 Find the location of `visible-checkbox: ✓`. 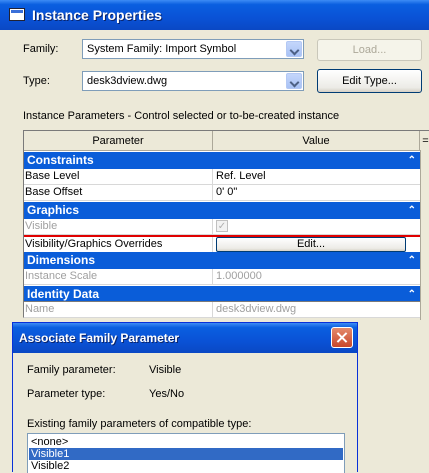

visible-checkbox: ✓ is located at coordinates (222, 226).